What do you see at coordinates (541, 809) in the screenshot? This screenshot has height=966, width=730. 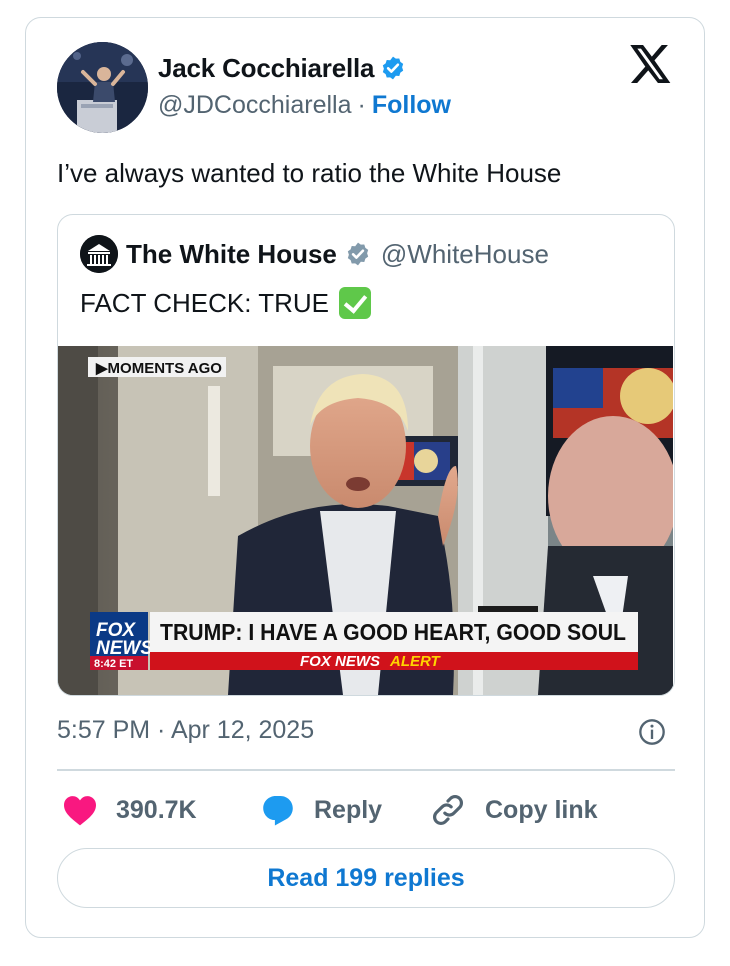 I see `copy-link-label: Copy link` at bounding box center [541, 809].